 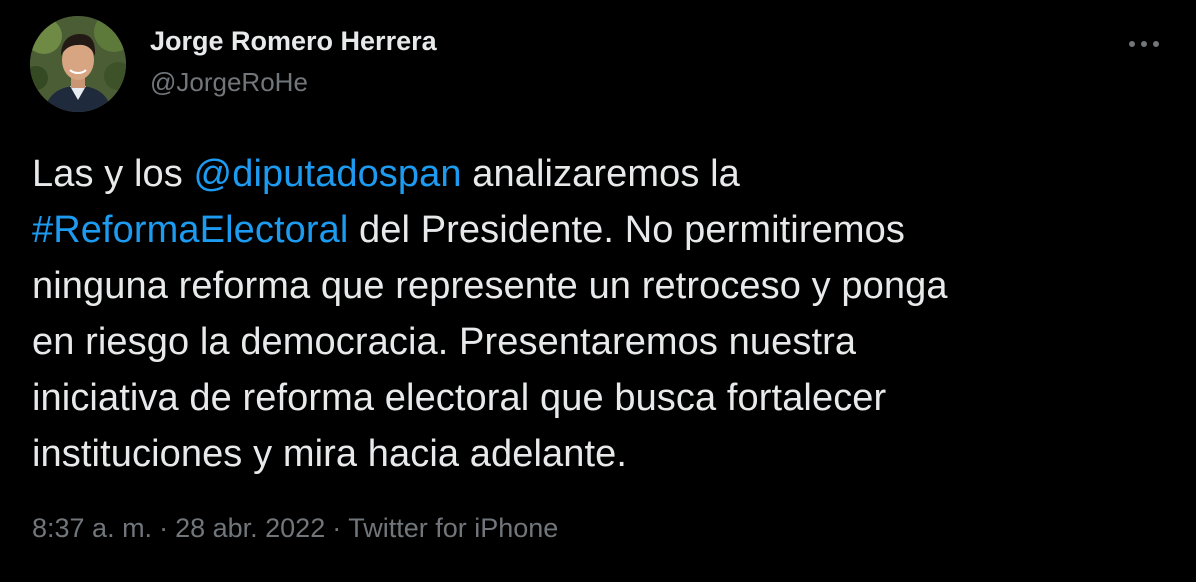 I want to click on tweet-source: Twitter for iPhone, so click(x=453, y=528).